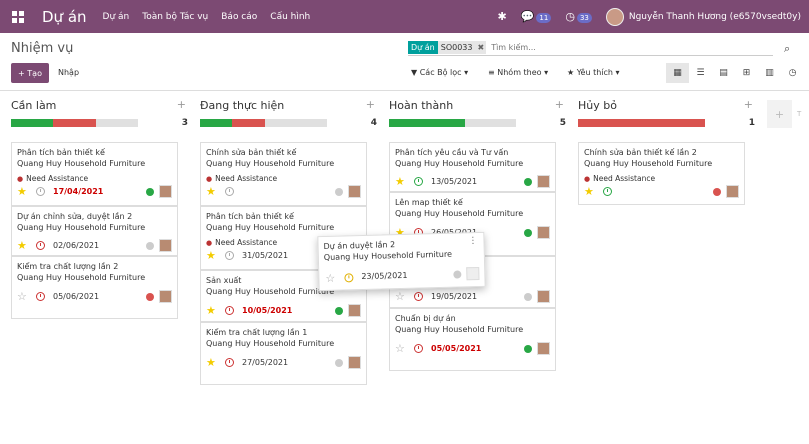 The height and width of the screenshot is (444, 809). What do you see at coordinates (787, 49) in the screenshot?
I see `search-icon: ⌕` at bounding box center [787, 49].